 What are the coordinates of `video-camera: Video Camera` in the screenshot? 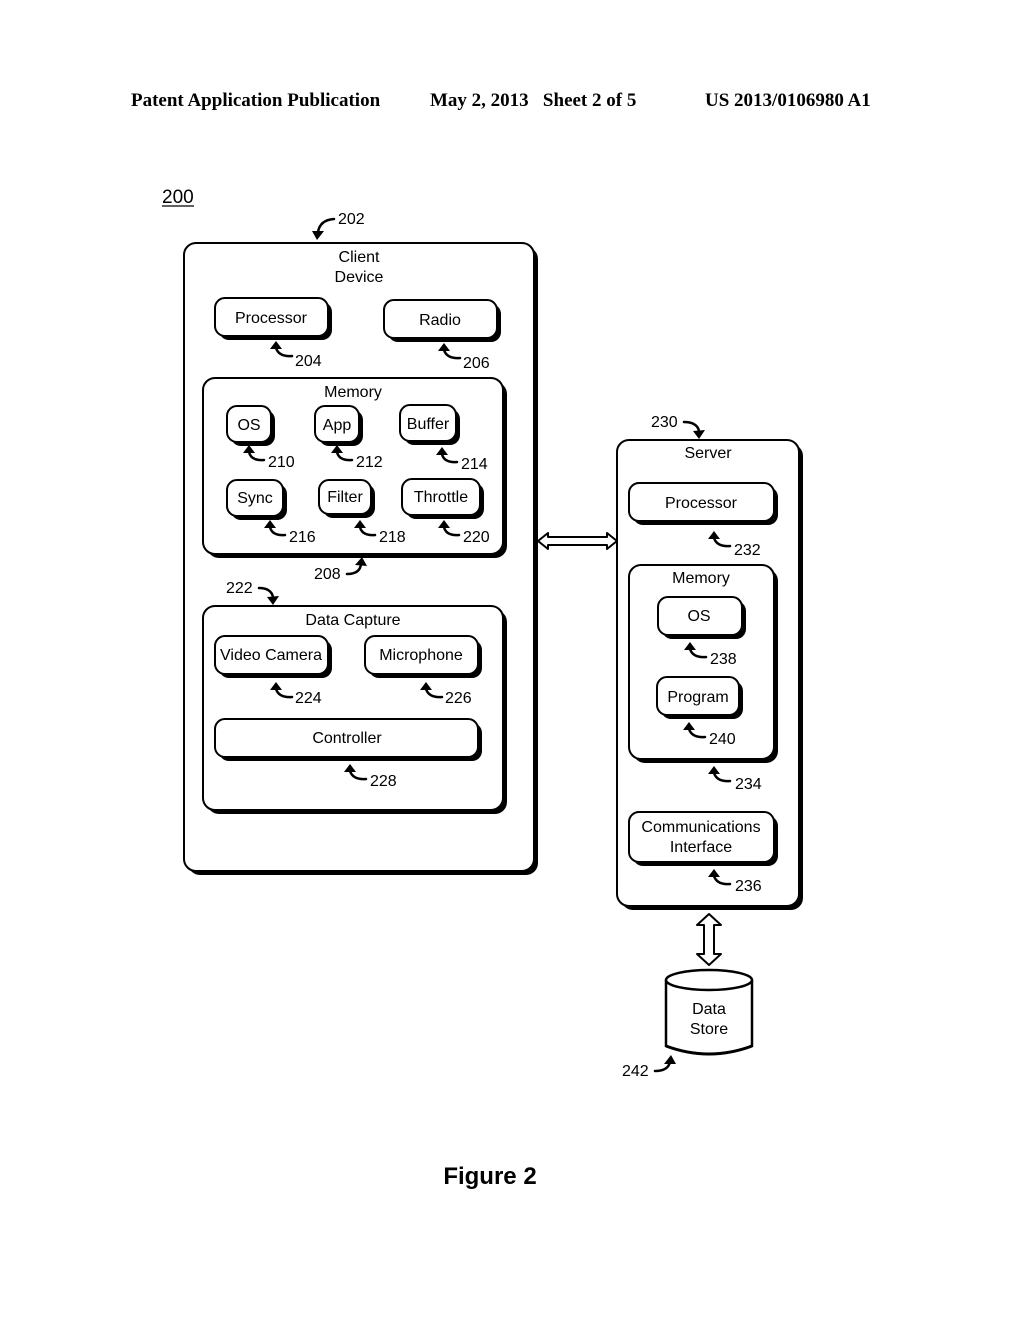 It's located at (273, 656).